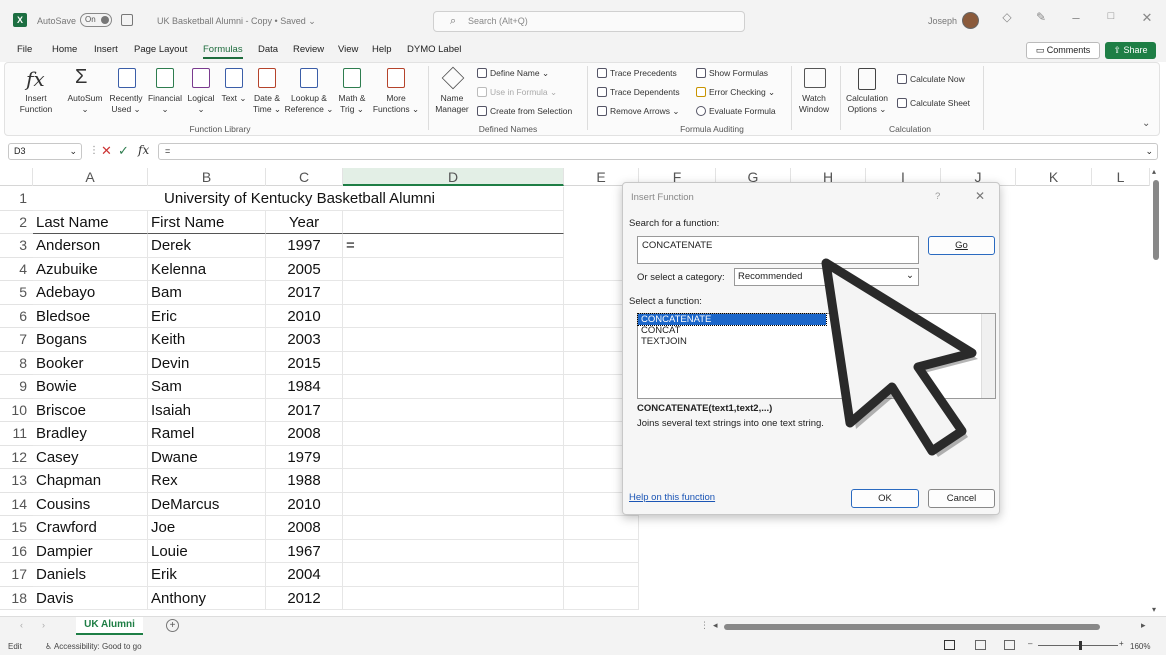  I want to click on row-header: 1, so click(16, 199).